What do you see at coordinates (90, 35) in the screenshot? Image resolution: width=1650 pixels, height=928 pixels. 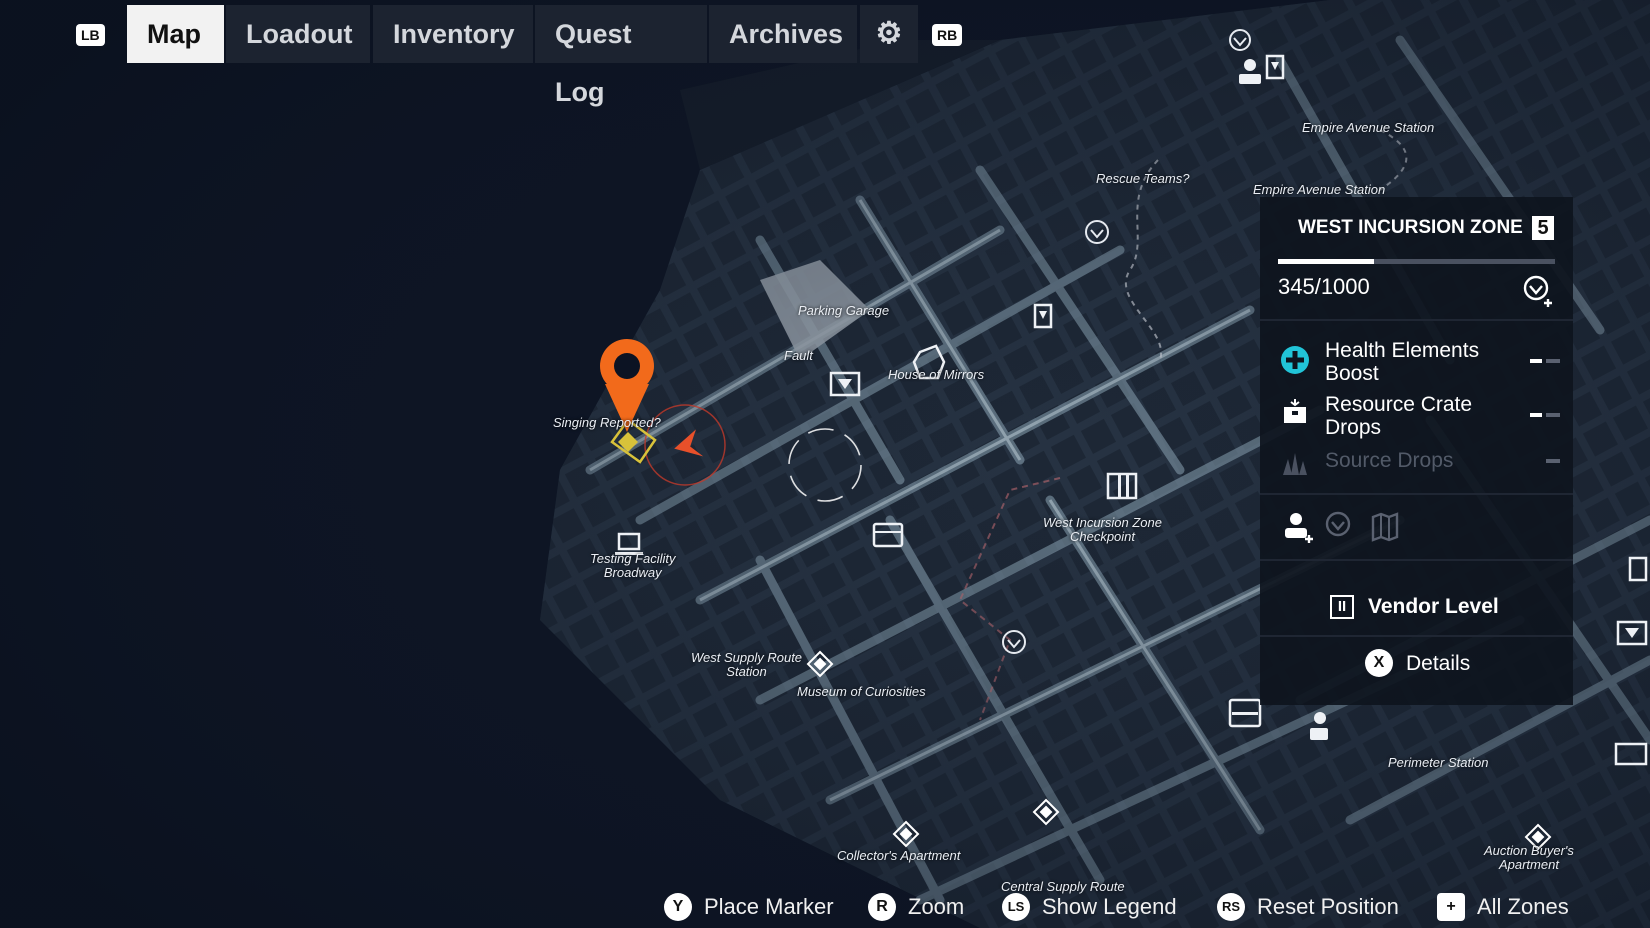 I see `lb-button: LB` at bounding box center [90, 35].